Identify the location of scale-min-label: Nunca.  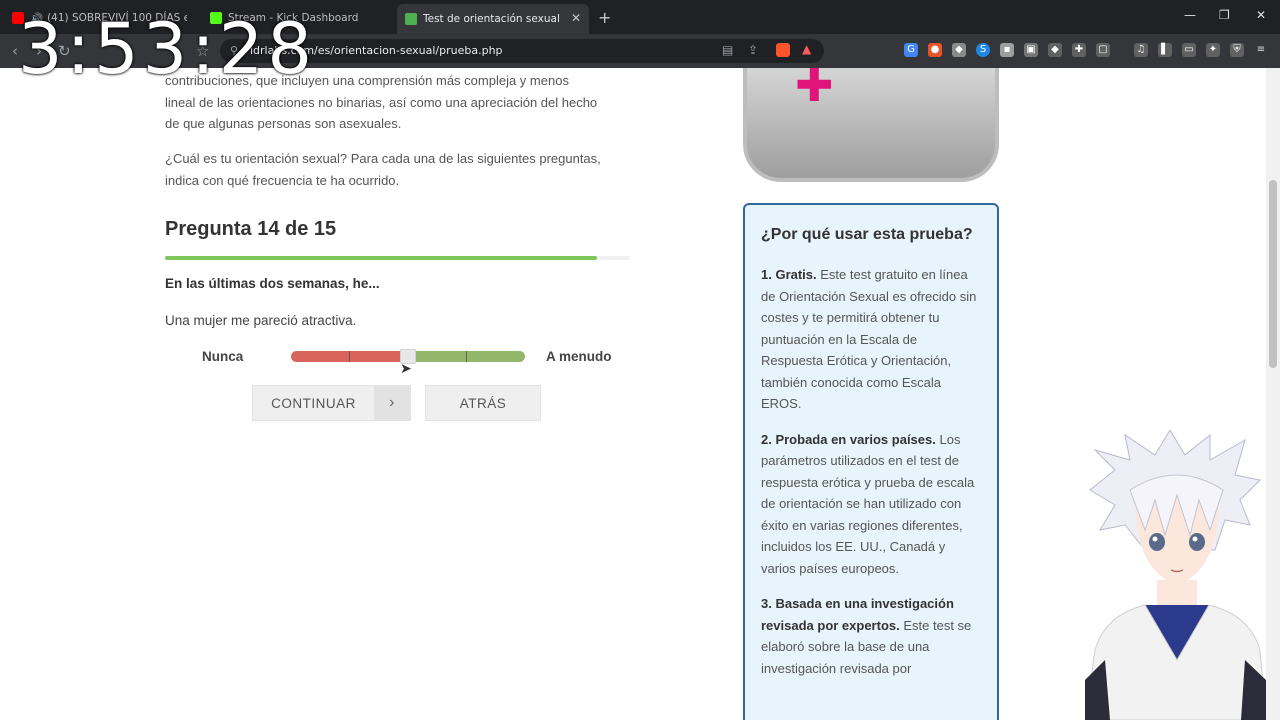
(223, 356).